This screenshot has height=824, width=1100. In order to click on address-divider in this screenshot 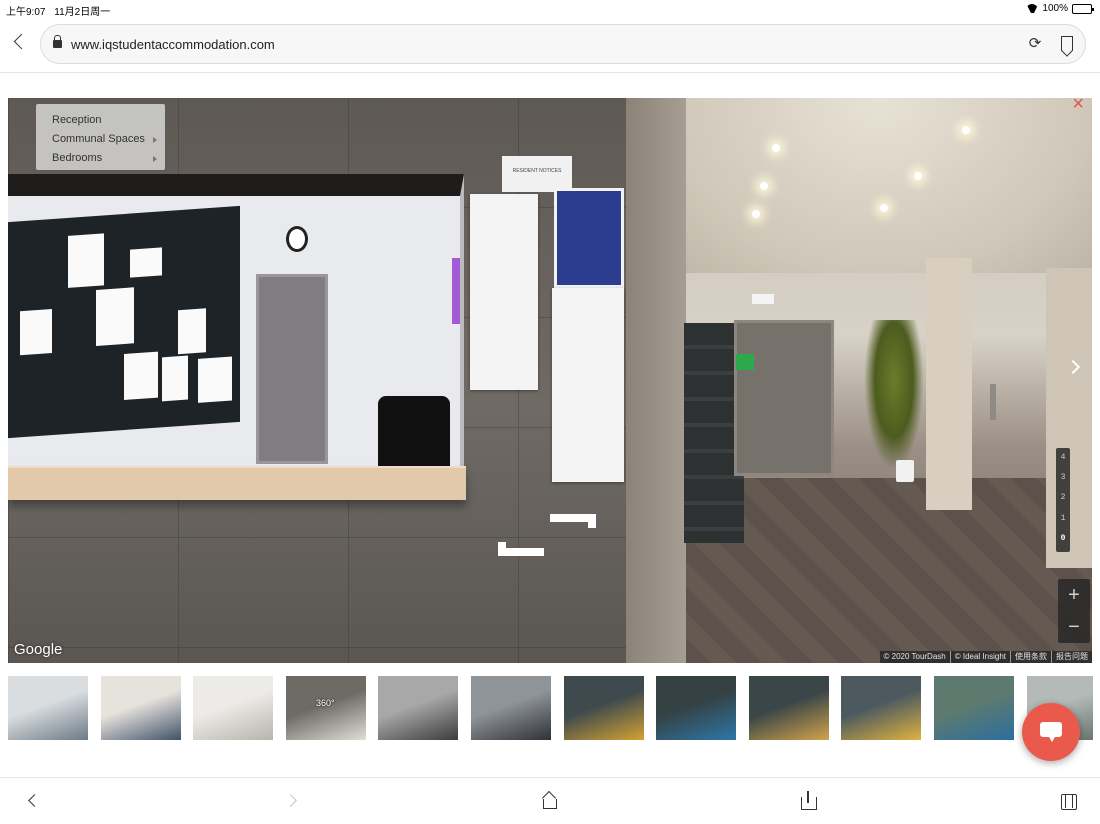, I will do `click(550, 72)`.